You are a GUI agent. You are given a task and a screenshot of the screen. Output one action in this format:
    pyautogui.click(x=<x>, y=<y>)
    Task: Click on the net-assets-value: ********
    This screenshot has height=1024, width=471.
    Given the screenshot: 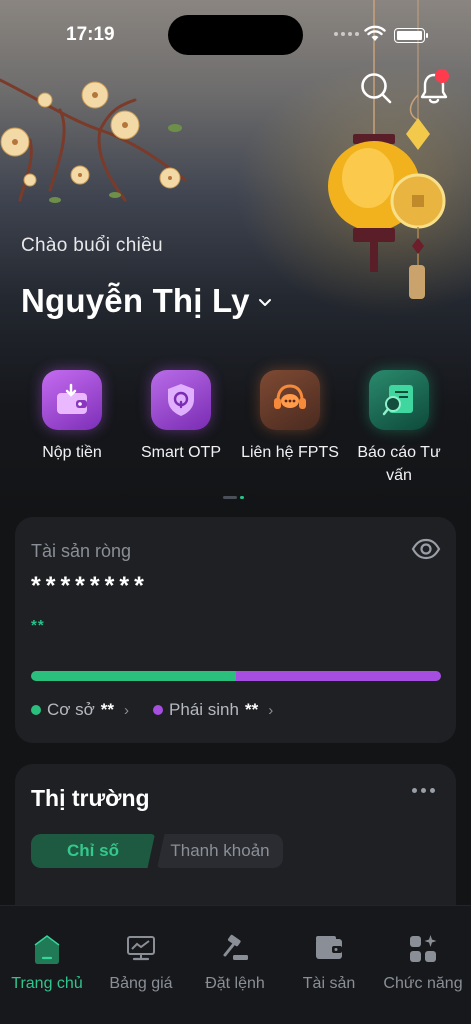 What is the action you would take?
    pyautogui.click(x=90, y=586)
    